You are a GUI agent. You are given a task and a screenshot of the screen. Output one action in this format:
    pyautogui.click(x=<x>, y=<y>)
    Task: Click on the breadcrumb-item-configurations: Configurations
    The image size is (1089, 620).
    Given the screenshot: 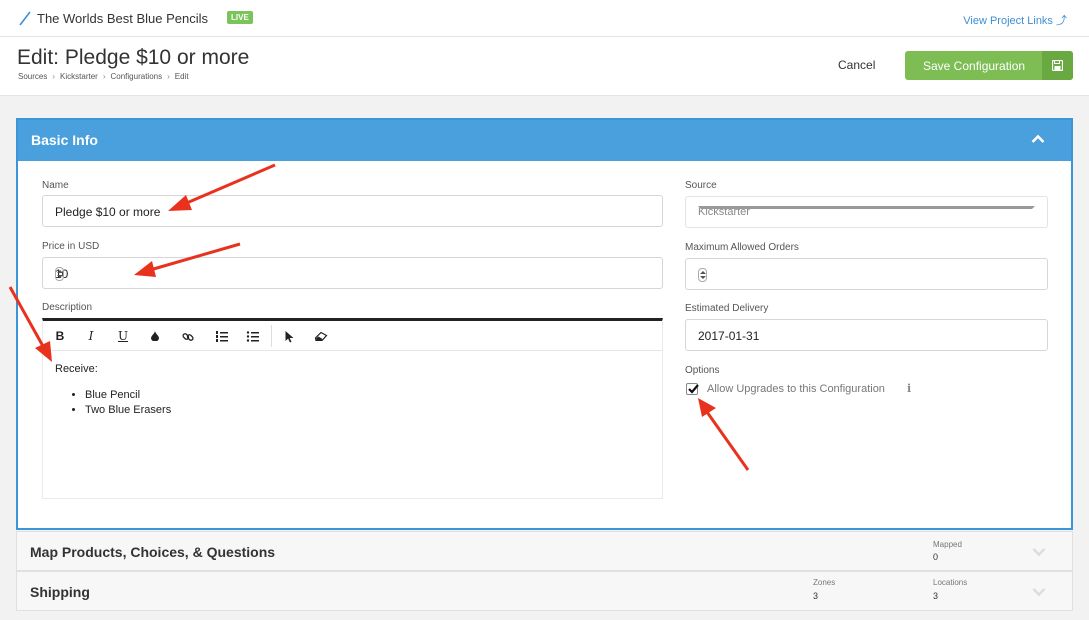 What is the action you would take?
    pyautogui.click(x=137, y=76)
    